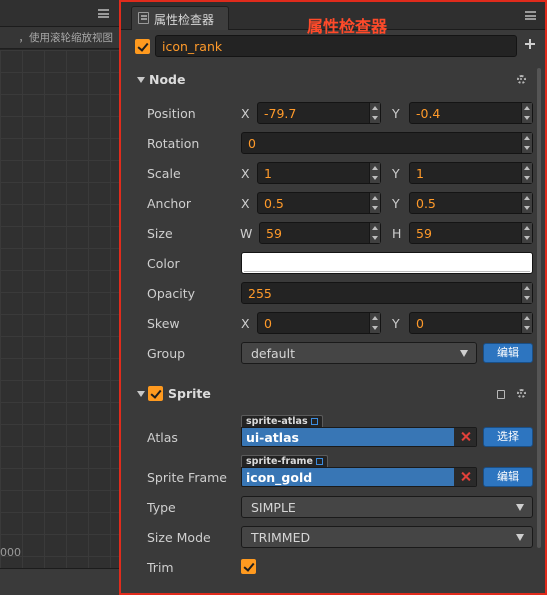  I want to click on position-x-label: X, so click(245, 113).